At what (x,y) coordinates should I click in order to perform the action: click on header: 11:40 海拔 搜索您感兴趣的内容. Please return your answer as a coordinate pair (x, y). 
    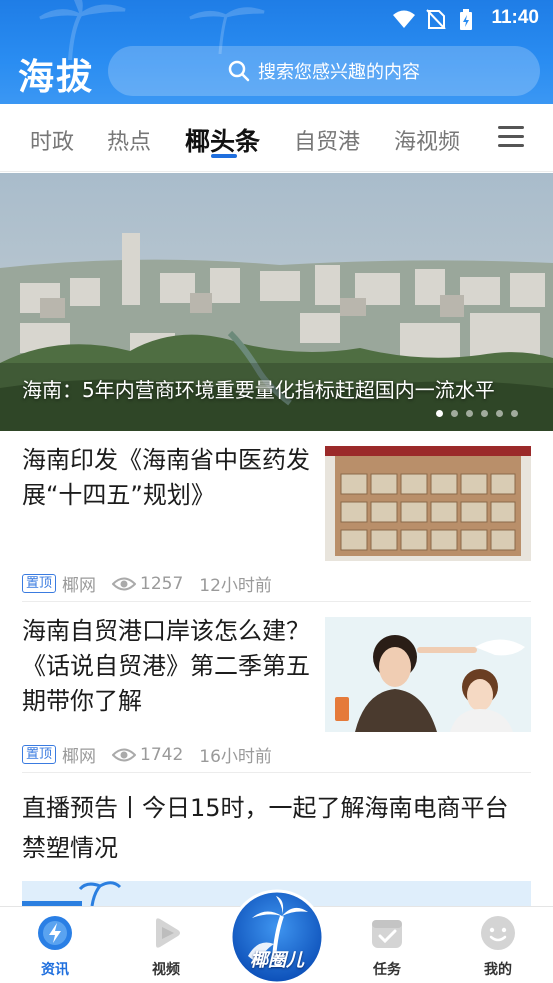
    Looking at the image, I should click on (276, 52).